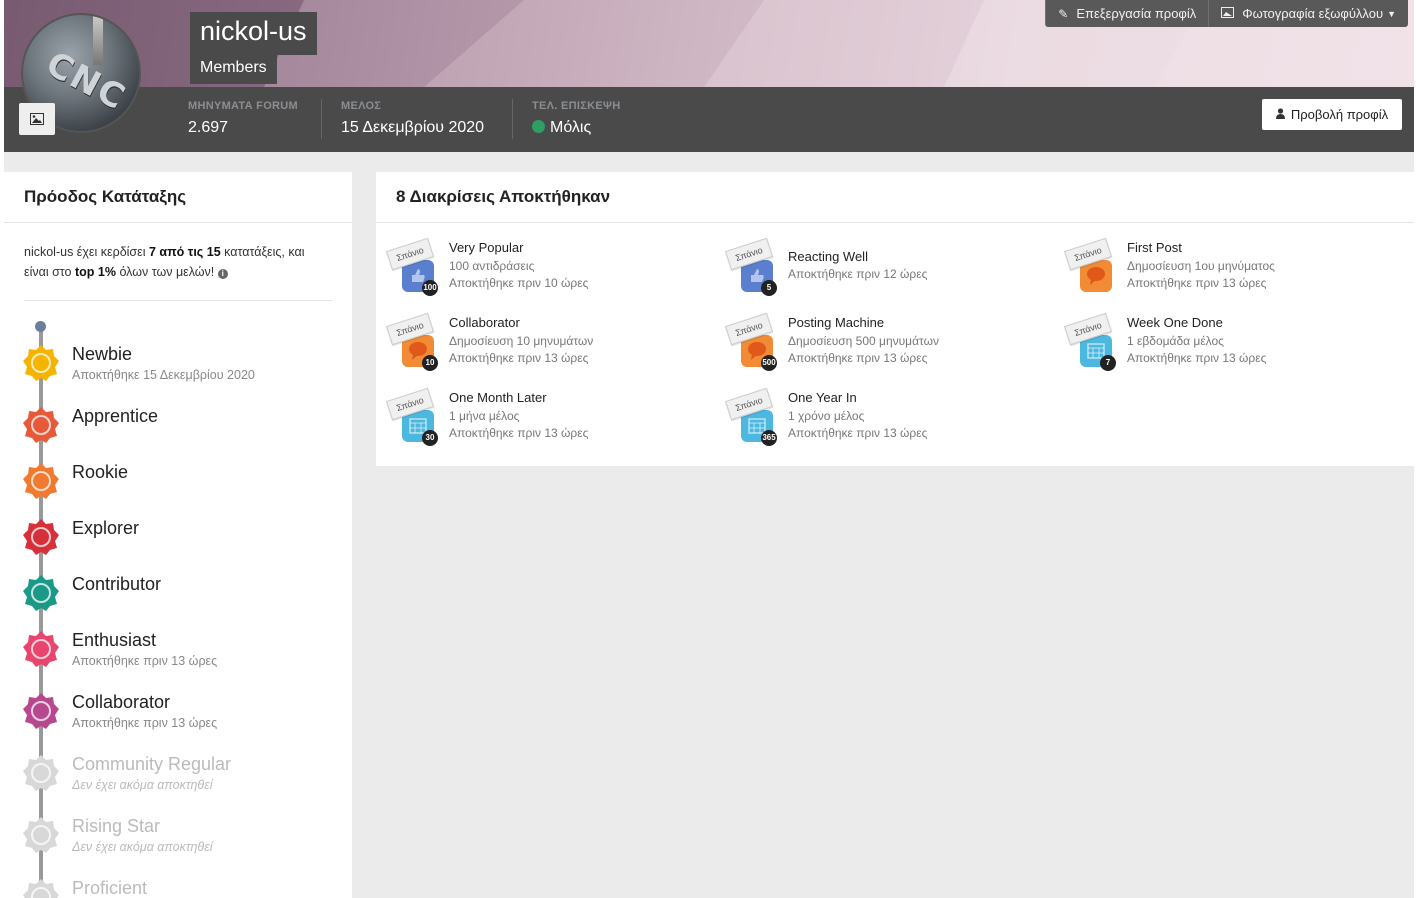 This screenshot has height=898, width=1416. What do you see at coordinates (184, 252) in the screenshot?
I see `summary-rank-count: 7 από τις 15` at bounding box center [184, 252].